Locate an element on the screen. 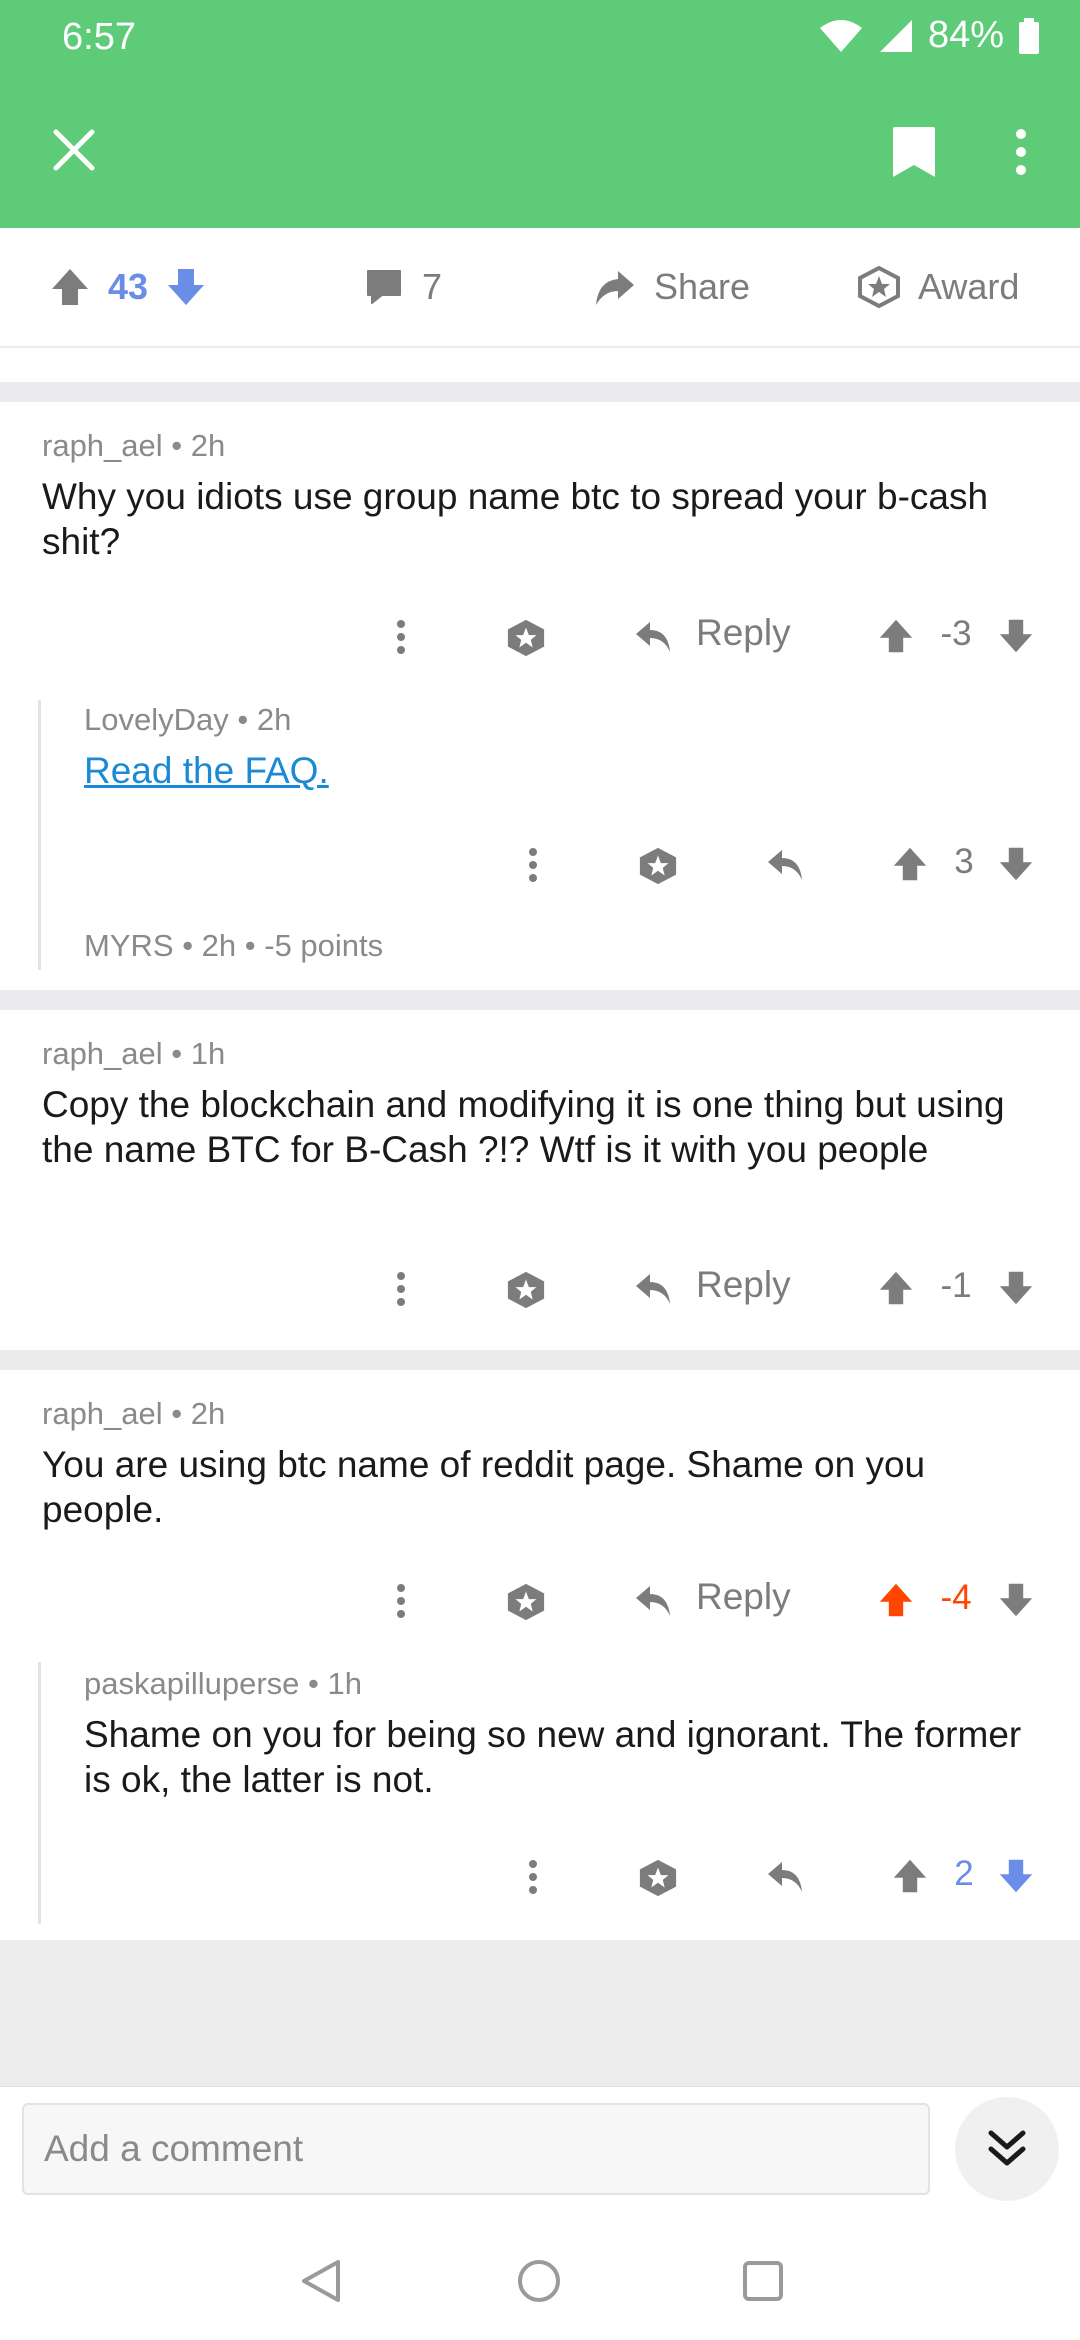 This screenshot has height=2340, width=1080. wifi-icon is located at coordinates (840, 35).